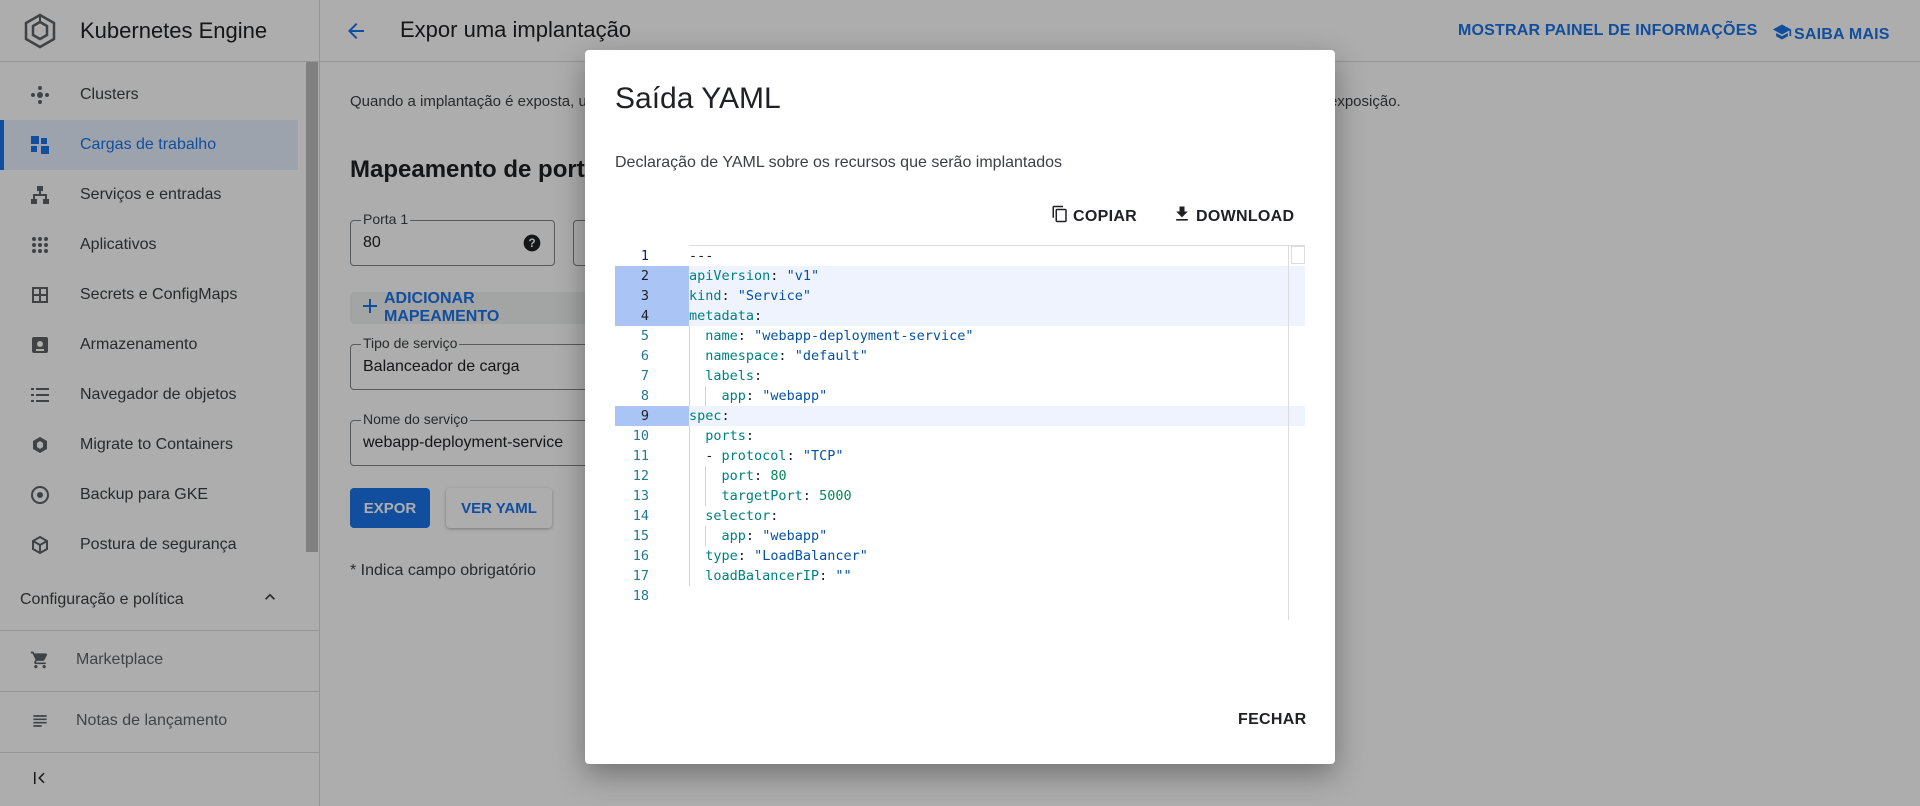 Image resolution: width=1920 pixels, height=806 pixels. Describe the element at coordinates (726, 316) in the screenshot. I see `code-text: metadata:` at that location.